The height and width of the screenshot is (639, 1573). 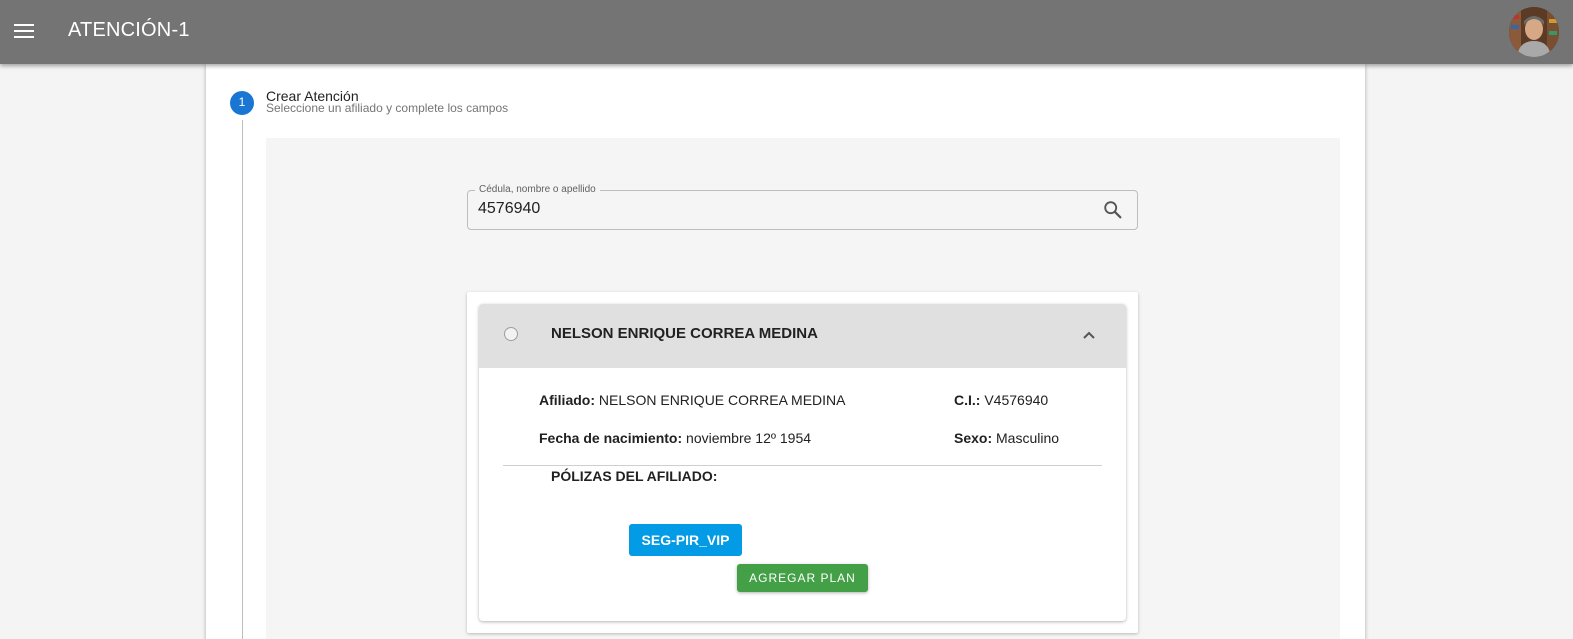 I want to click on search-input, so click(x=778, y=209).